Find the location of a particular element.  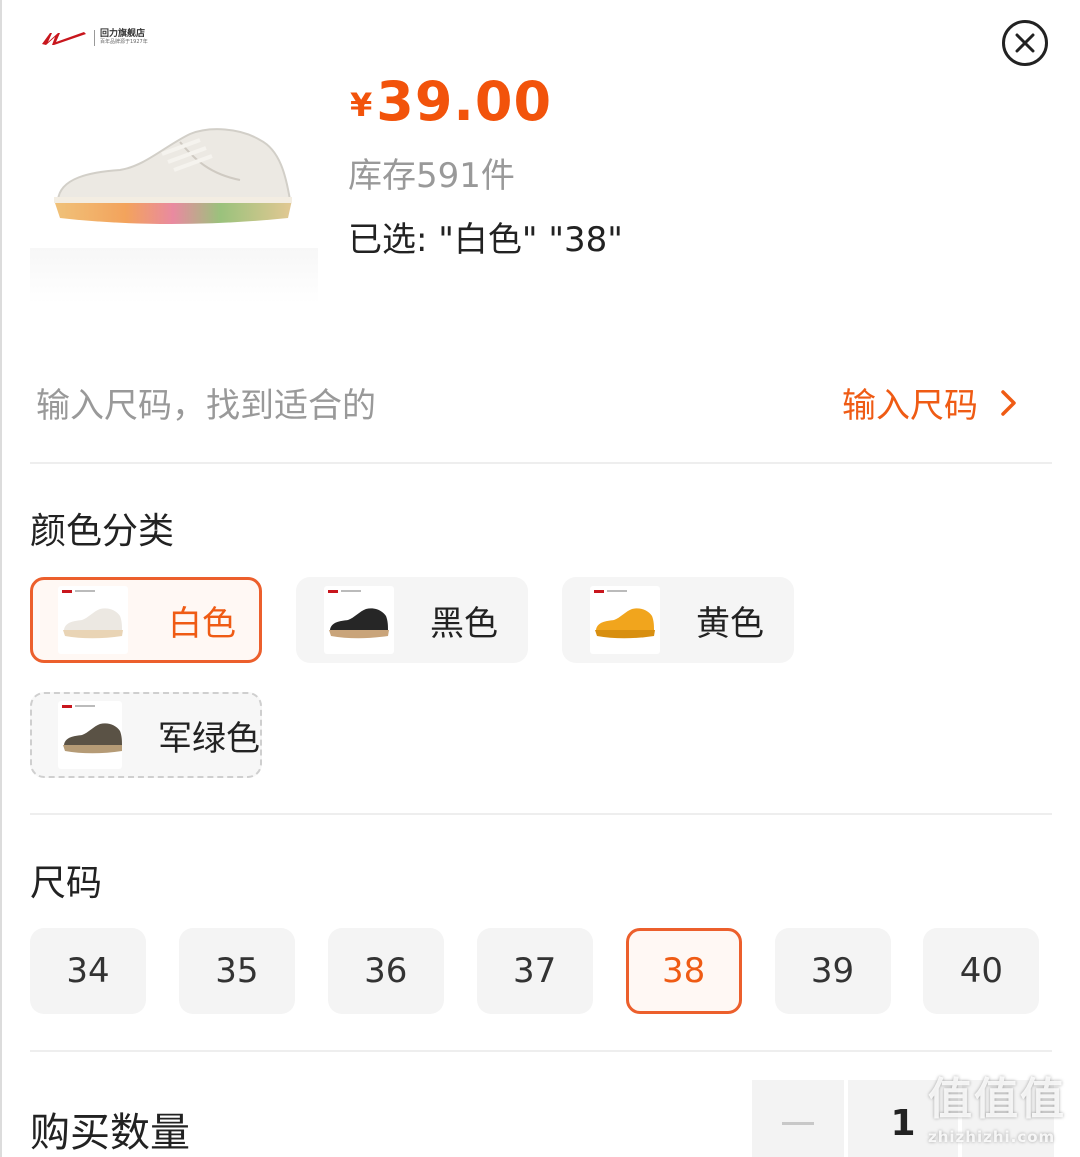

selected-summary: 已选: "白色" "38" is located at coordinates (485, 240).